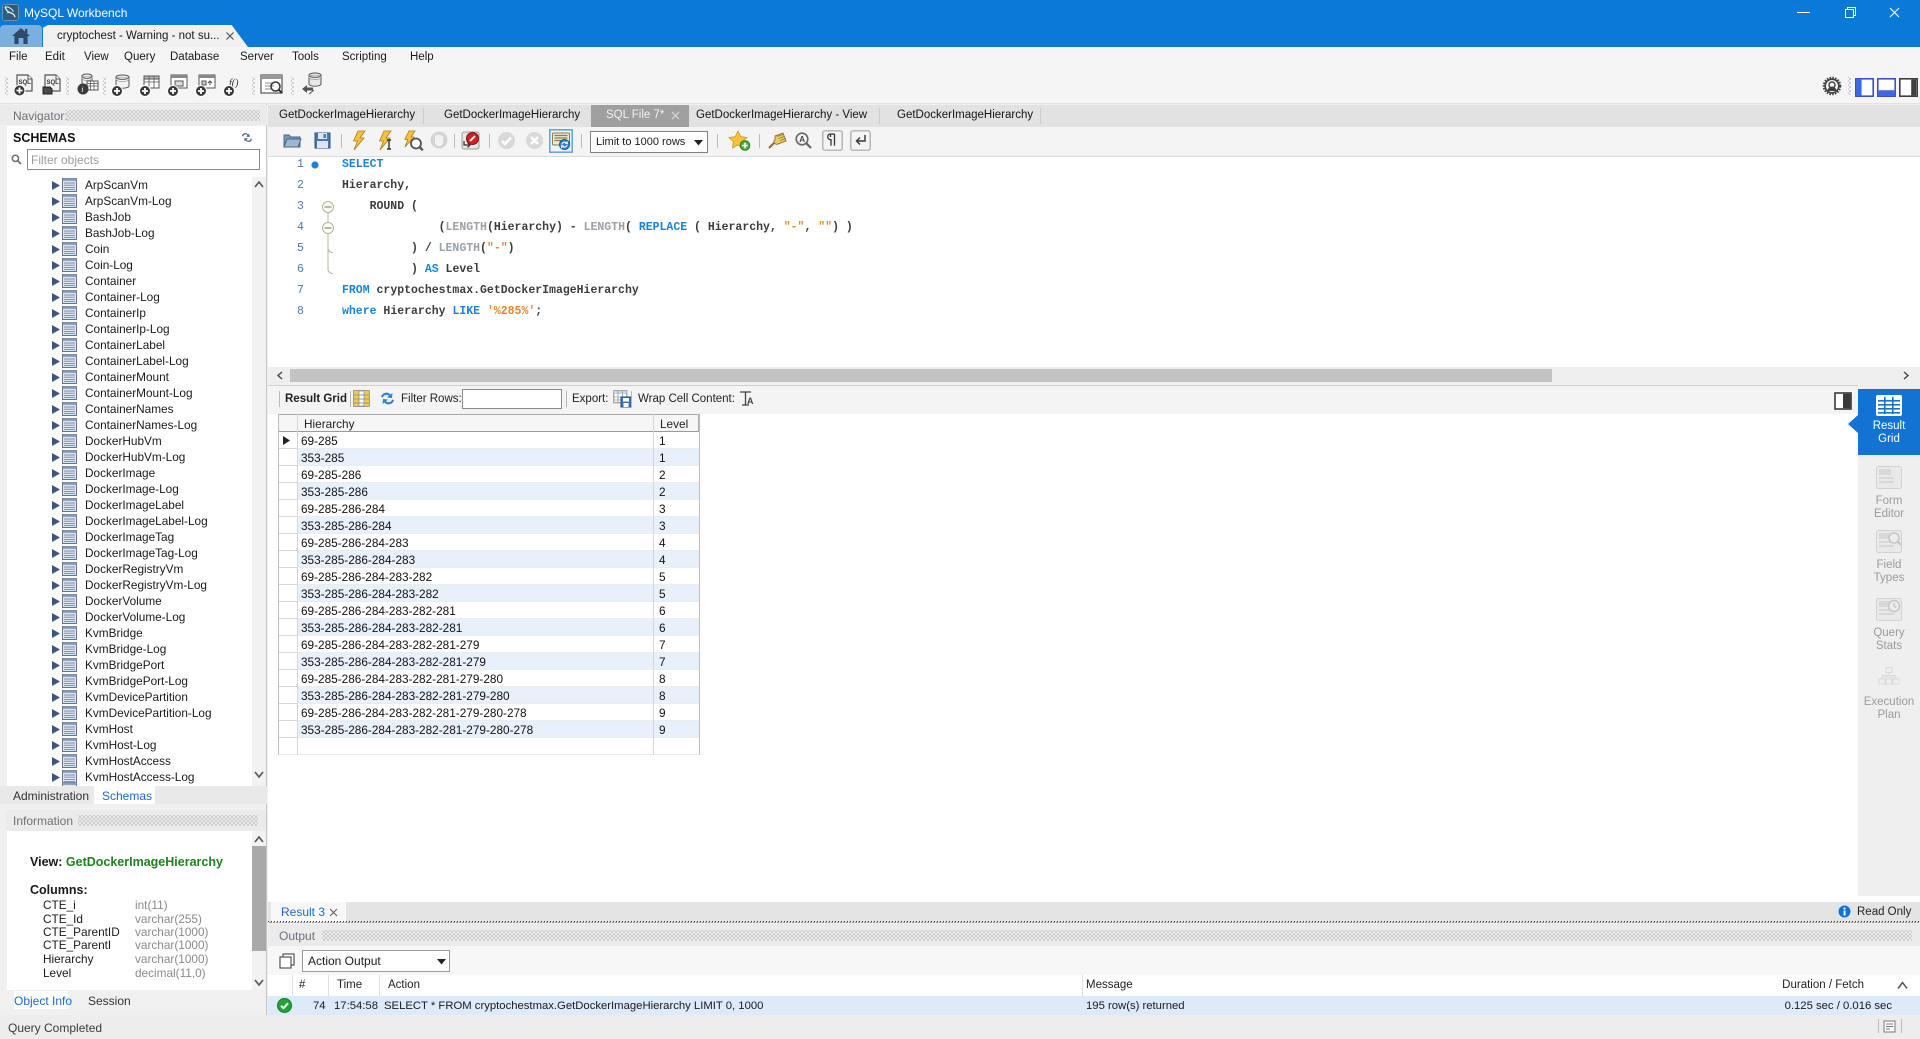 This screenshot has height=1039, width=1920. I want to click on svg-text: i, so click(82, 89).